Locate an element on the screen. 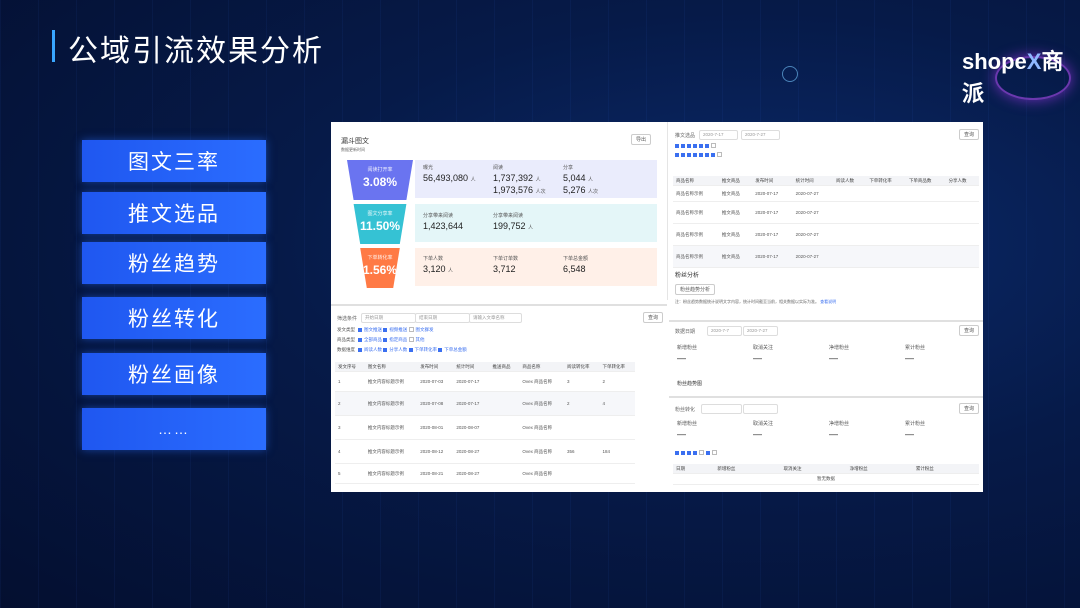  article-filter-label: 筛选条件 is located at coordinates (347, 319).